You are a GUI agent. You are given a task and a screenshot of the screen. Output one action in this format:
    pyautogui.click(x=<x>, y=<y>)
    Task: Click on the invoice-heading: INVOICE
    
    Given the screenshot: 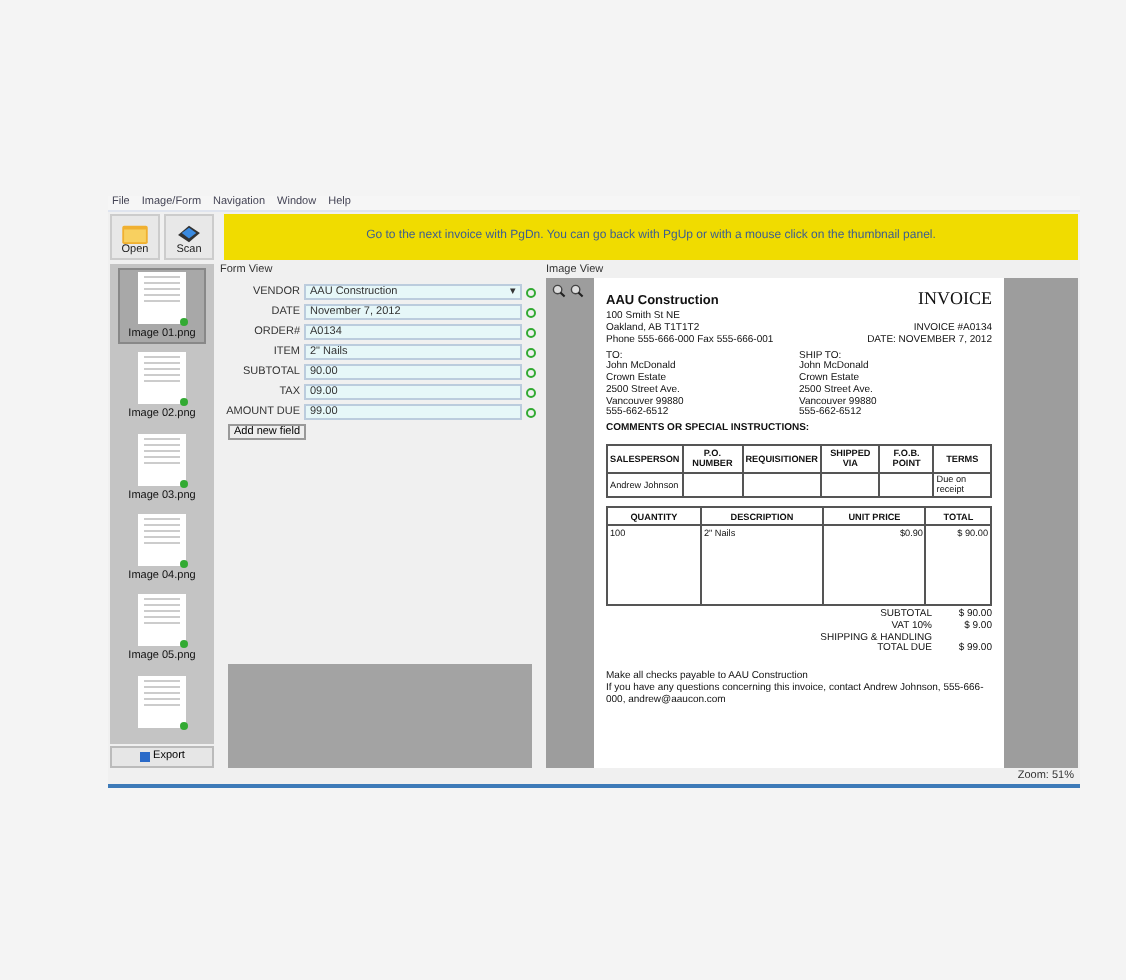 What is the action you would take?
    pyautogui.click(x=955, y=298)
    